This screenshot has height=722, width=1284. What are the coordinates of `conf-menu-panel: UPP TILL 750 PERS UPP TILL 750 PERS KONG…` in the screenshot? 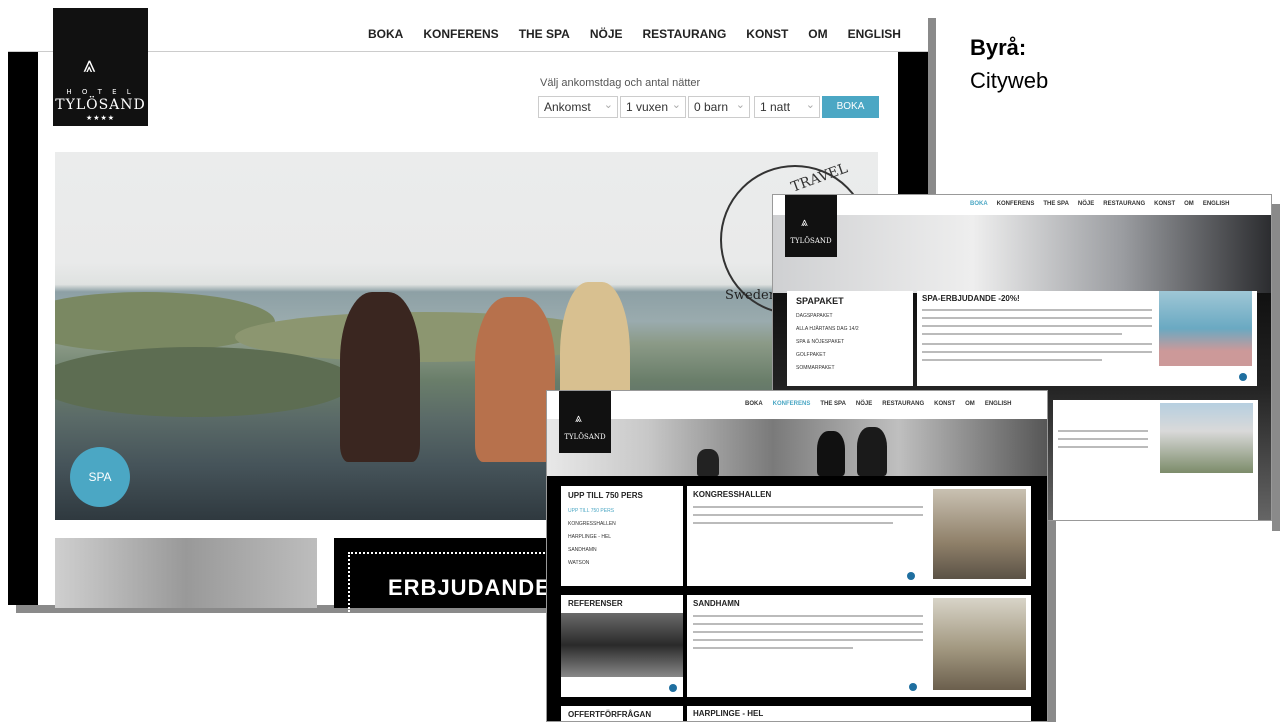 It's located at (622, 536).